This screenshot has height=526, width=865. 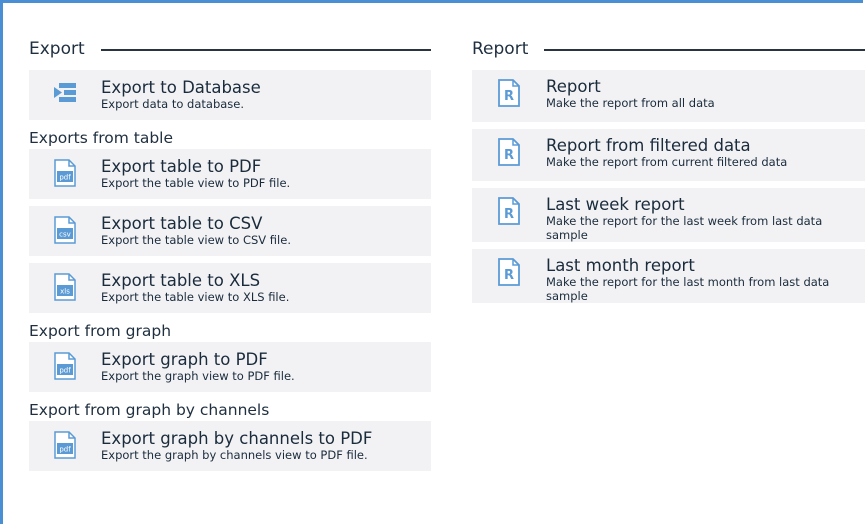 What do you see at coordinates (181, 87) in the screenshot?
I see `item-title: Export to Database` at bounding box center [181, 87].